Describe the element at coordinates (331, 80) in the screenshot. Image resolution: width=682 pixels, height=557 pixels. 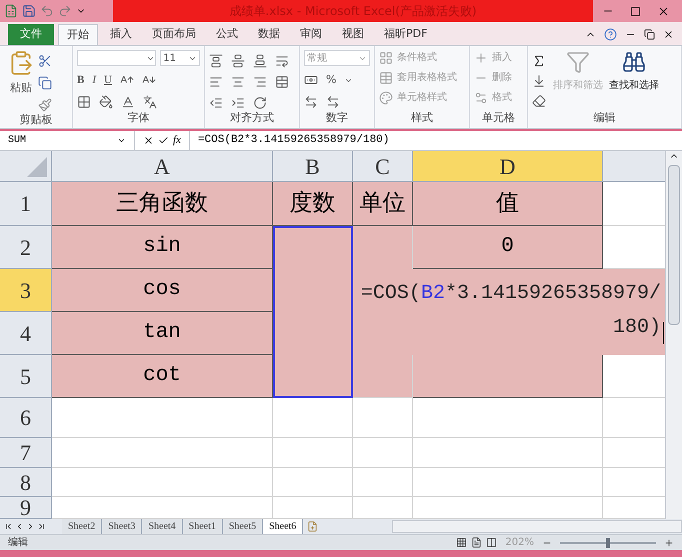
I see `percent-button: %` at that location.